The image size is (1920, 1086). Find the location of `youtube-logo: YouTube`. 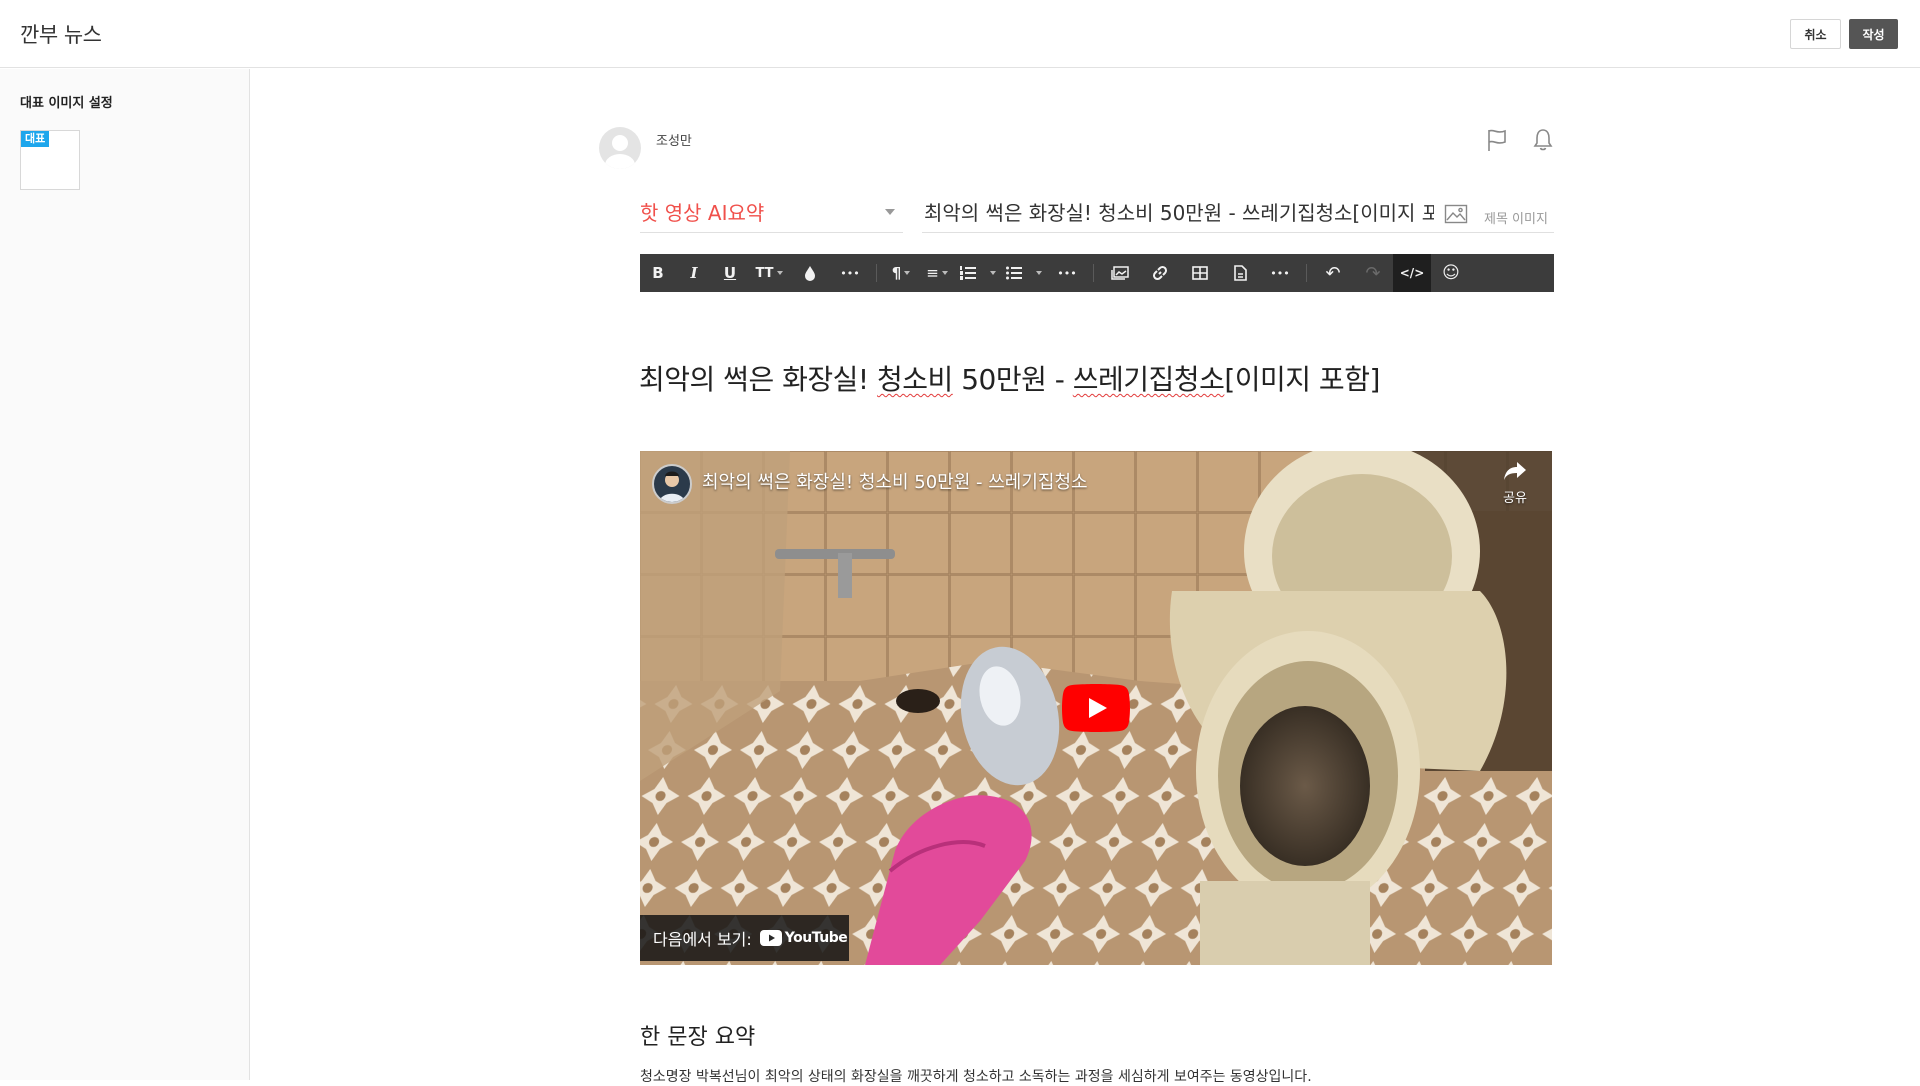

youtube-logo: YouTube is located at coordinates (803, 938).